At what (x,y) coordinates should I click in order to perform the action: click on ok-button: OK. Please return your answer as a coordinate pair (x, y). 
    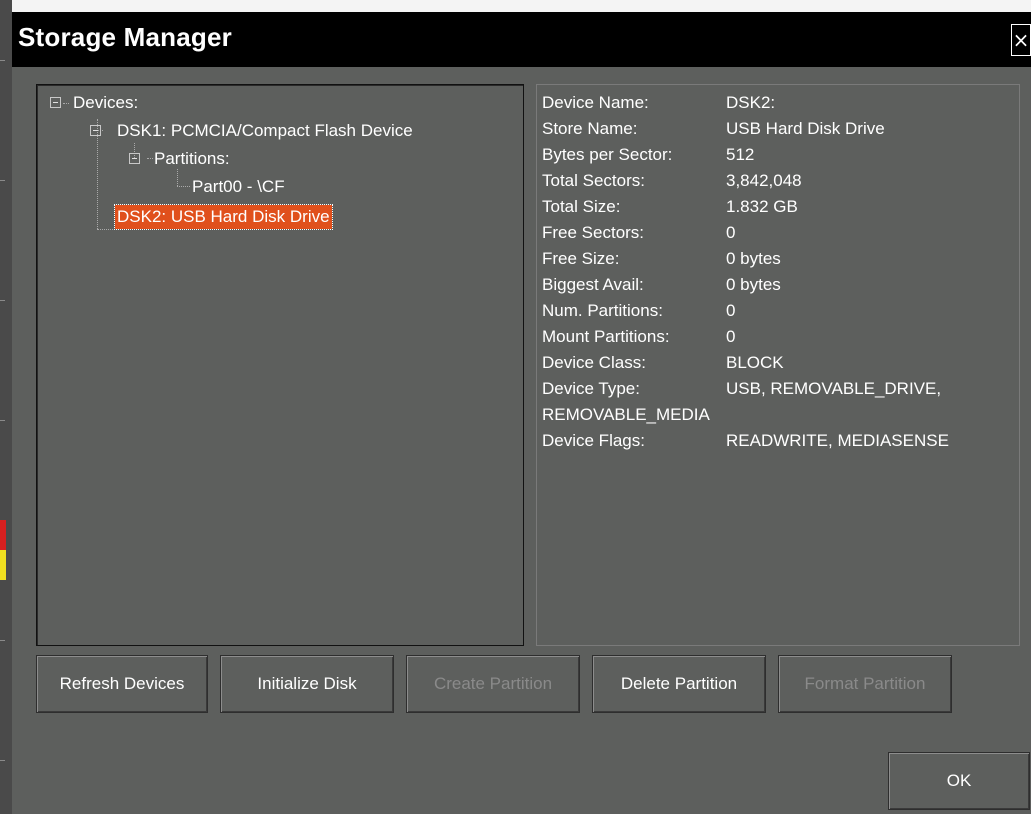
    Looking at the image, I should click on (959, 781).